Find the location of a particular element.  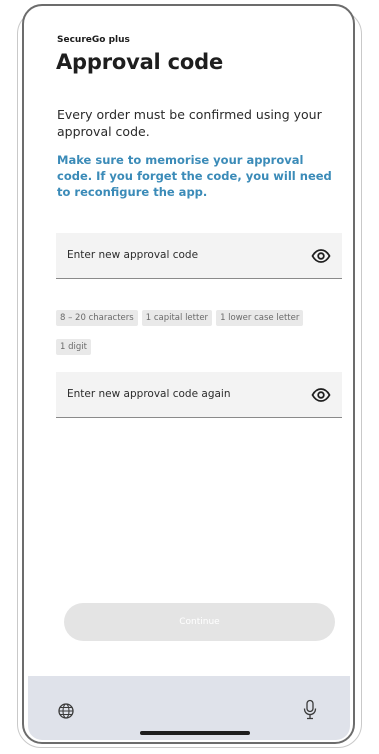

requirement-chip: 1 digit is located at coordinates (73, 347).